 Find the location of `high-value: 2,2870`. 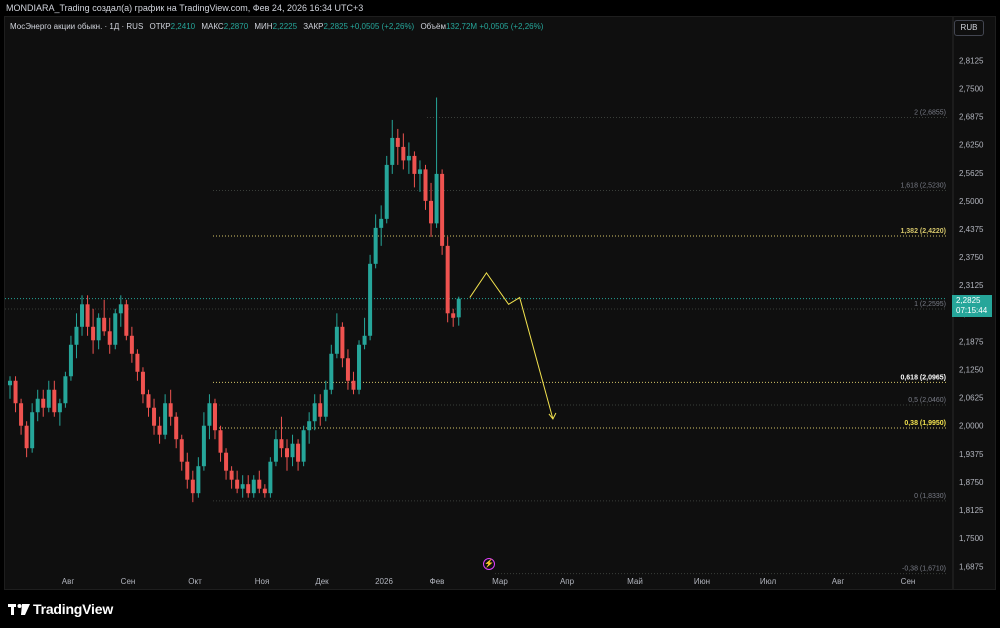

high-value: 2,2870 is located at coordinates (236, 26).